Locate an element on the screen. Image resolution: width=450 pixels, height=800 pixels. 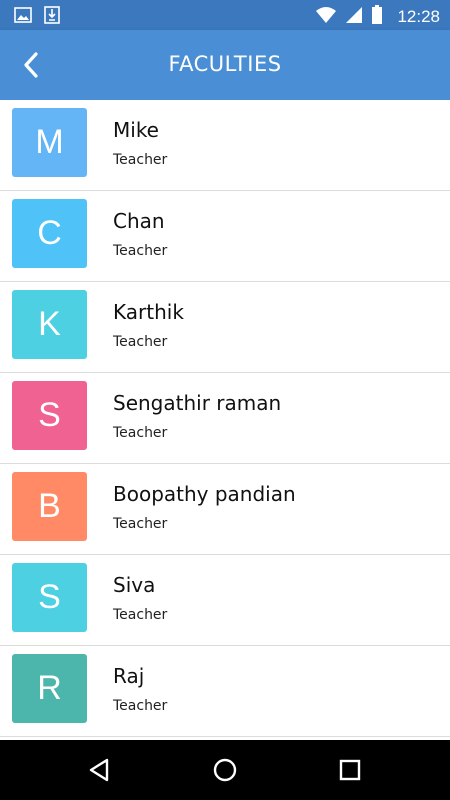
faculty-name: Raj is located at coordinates (129, 676).